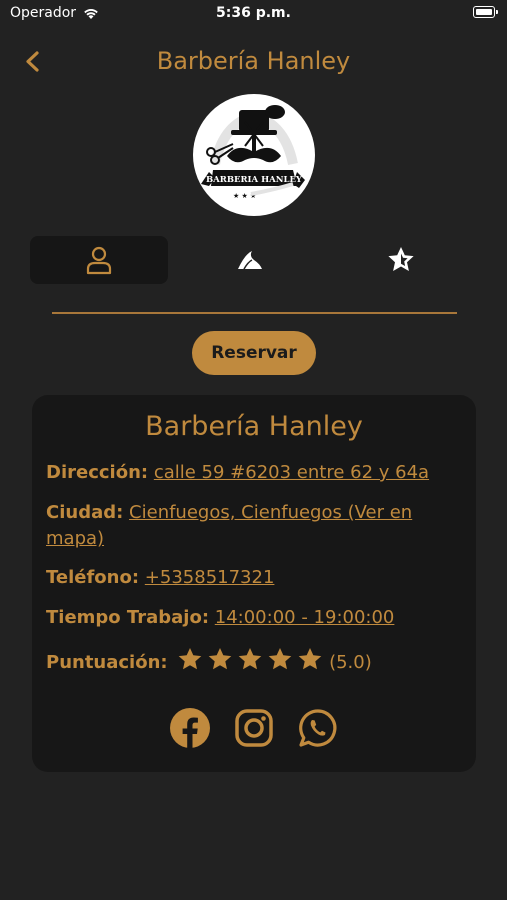 The width and height of the screenshot is (507, 900). I want to click on barbershop-logo: BARBERIA HANLEY ★ ★ ★, so click(254, 155).